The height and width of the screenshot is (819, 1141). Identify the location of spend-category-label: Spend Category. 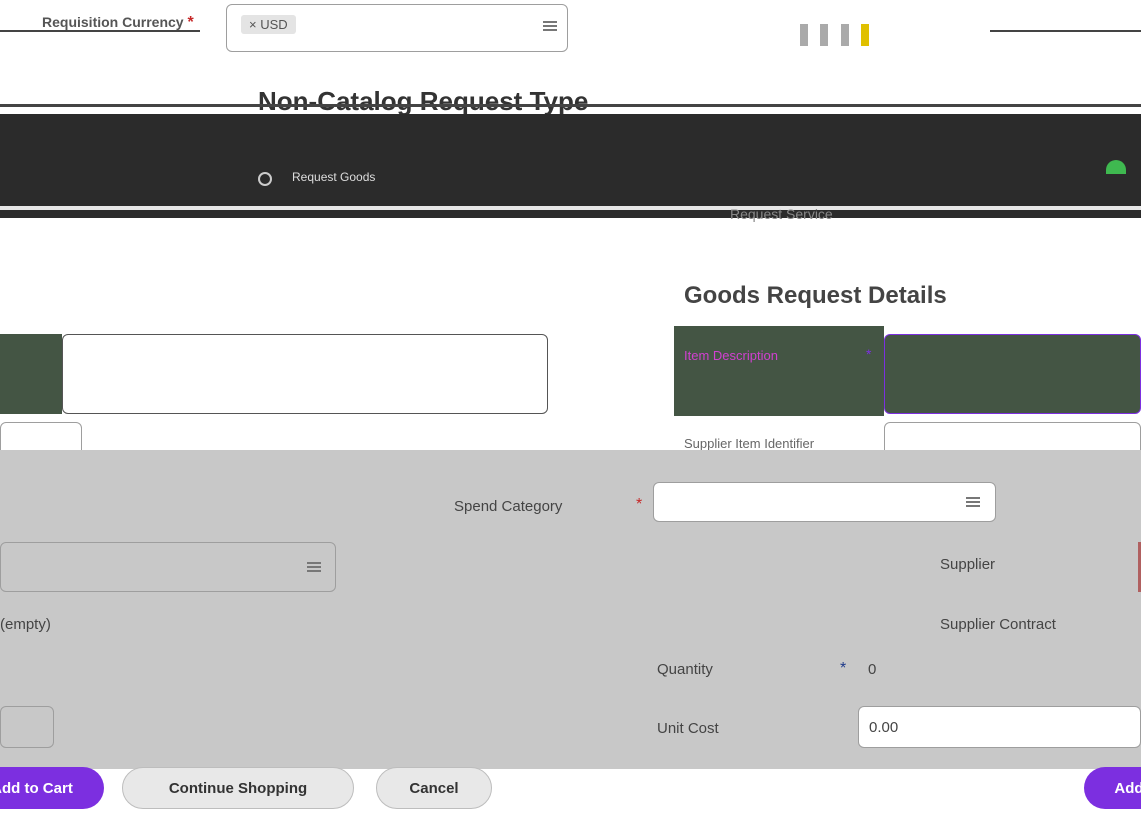
(508, 506).